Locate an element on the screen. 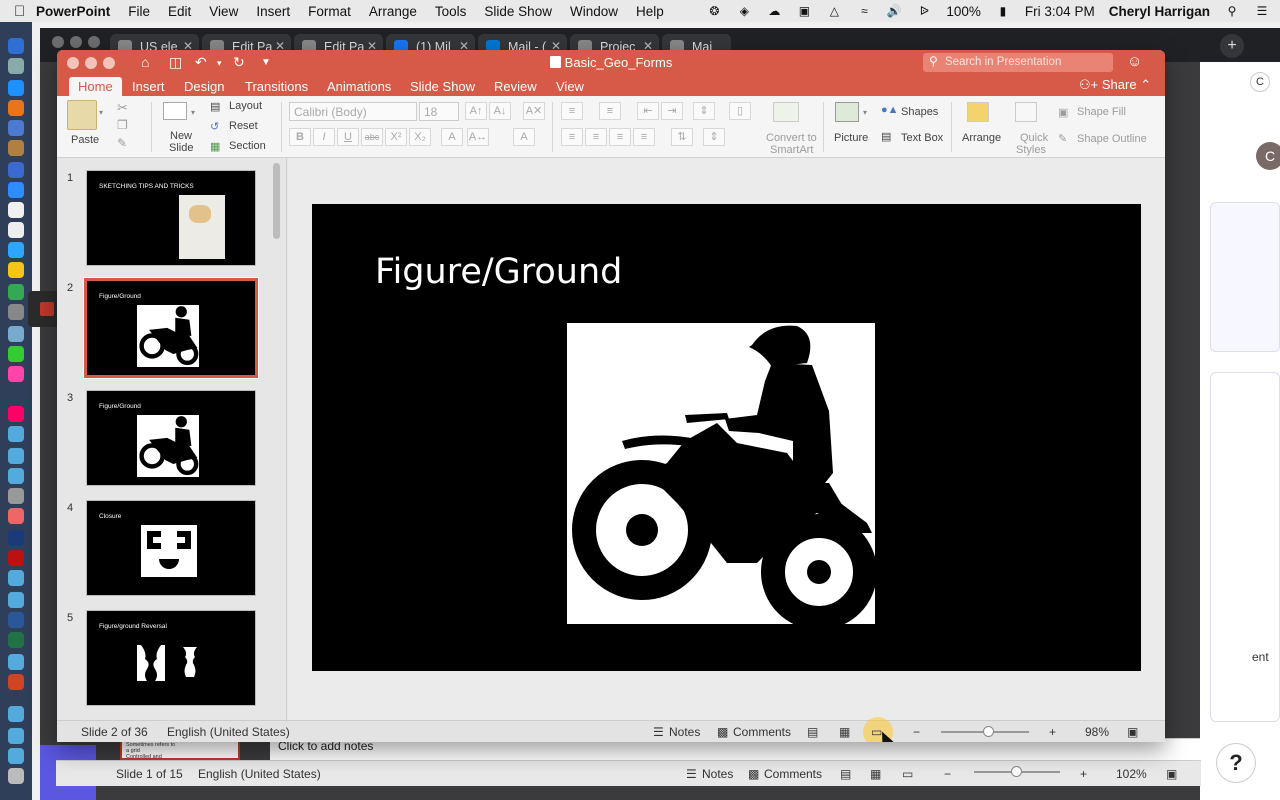 This screenshot has height=800, width=1280. line-spacing-icon: ⇕ is located at coordinates (704, 111).